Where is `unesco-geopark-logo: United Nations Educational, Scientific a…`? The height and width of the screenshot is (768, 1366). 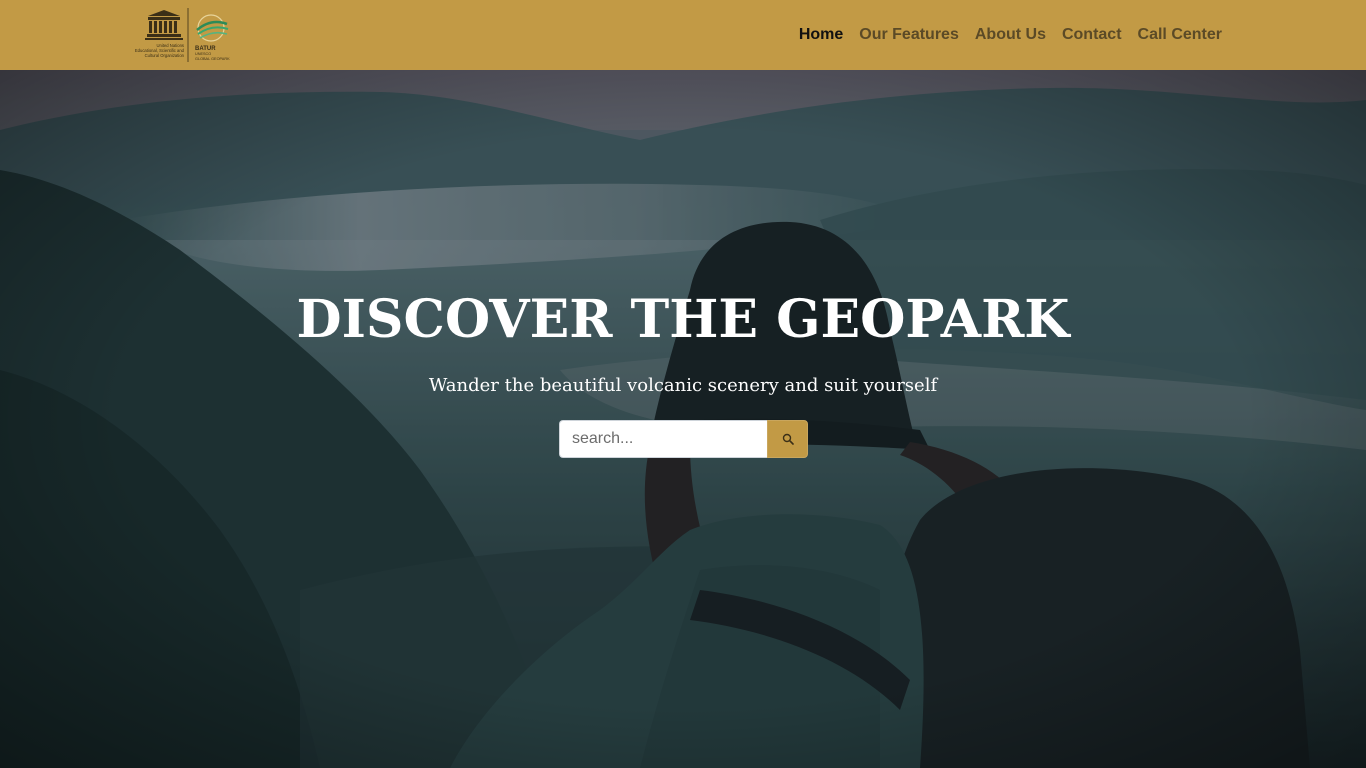 unesco-geopark-logo: United Nations Educational, Scientific a… is located at coordinates (182, 35).